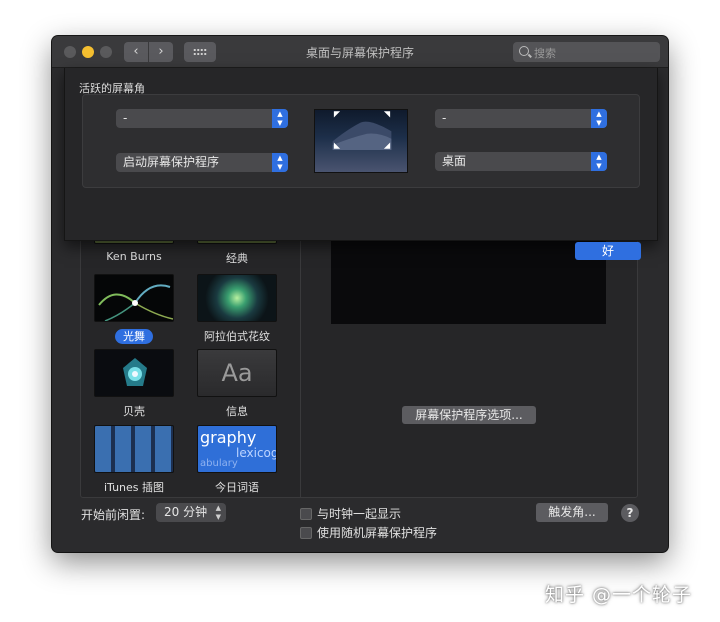 The width and height of the screenshot is (720, 622). I want to click on bottom-left-corner-popup: 启动屏幕保护程序 ▲ ▼, so click(202, 162).